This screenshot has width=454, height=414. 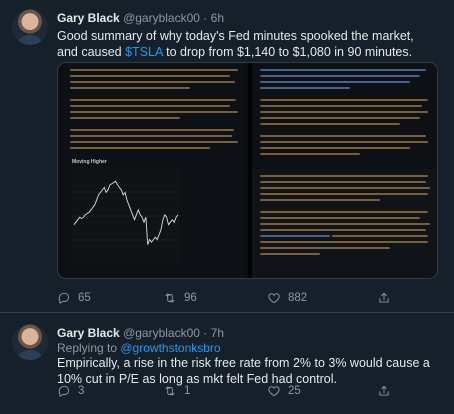 I want to click on timestamp: 7h, so click(x=217, y=333).